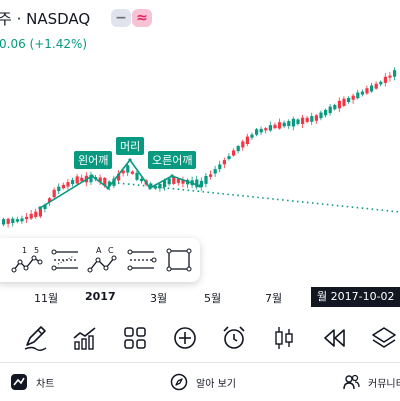  I want to click on chart-type-button, so click(284, 338).